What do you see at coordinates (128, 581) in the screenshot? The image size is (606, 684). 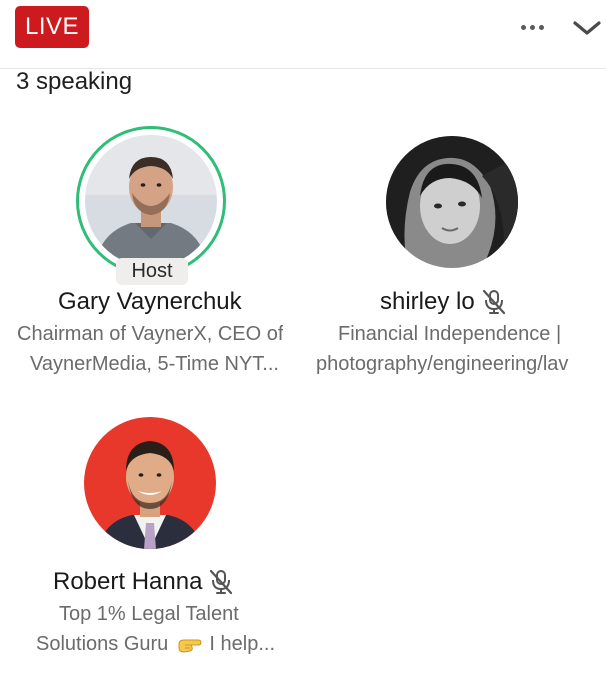 I see `speaker-name-text: Robert Hanna` at bounding box center [128, 581].